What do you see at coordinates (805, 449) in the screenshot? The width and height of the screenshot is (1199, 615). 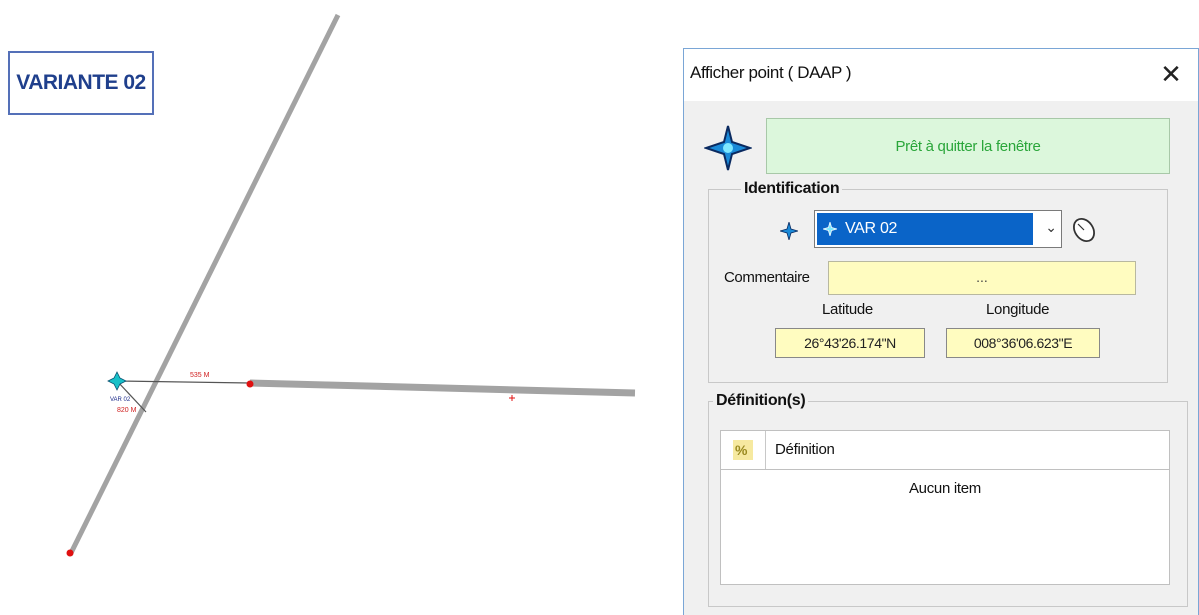 I see `definition-column-header: Définition` at bounding box center [805, 449].